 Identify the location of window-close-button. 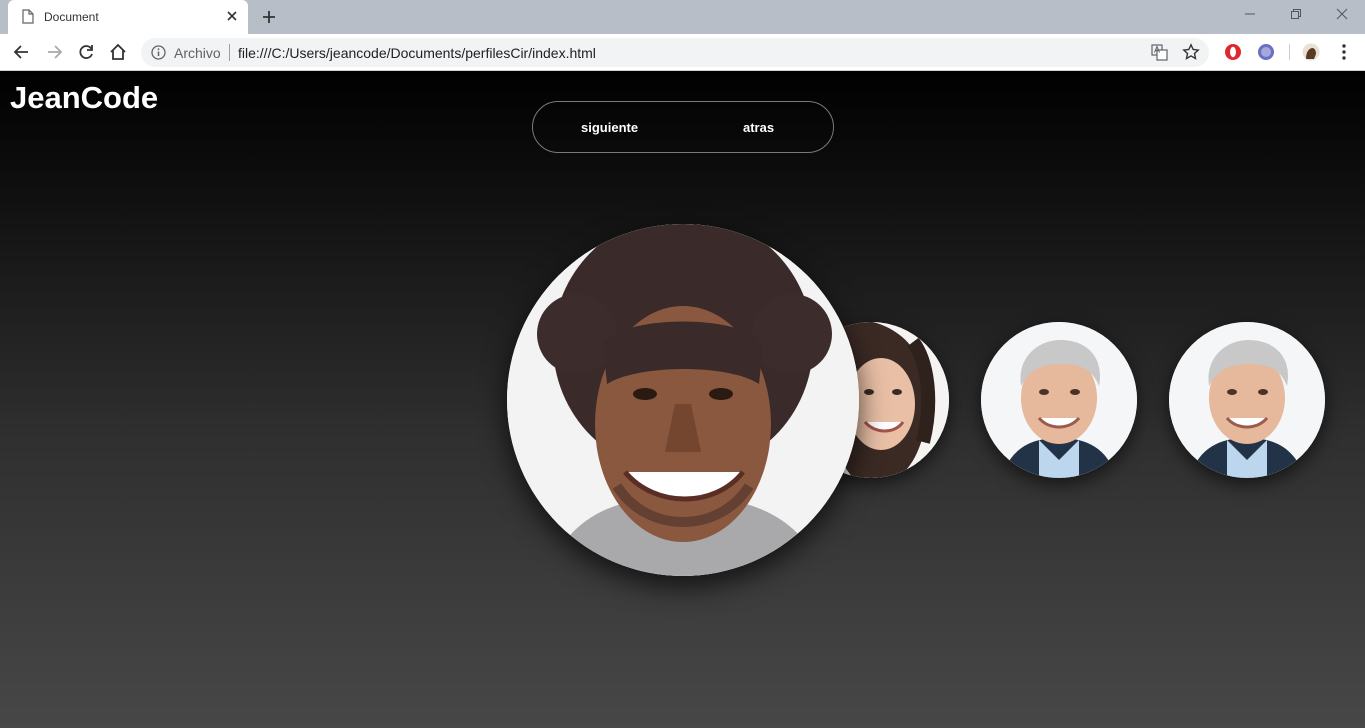
(1342, 15).